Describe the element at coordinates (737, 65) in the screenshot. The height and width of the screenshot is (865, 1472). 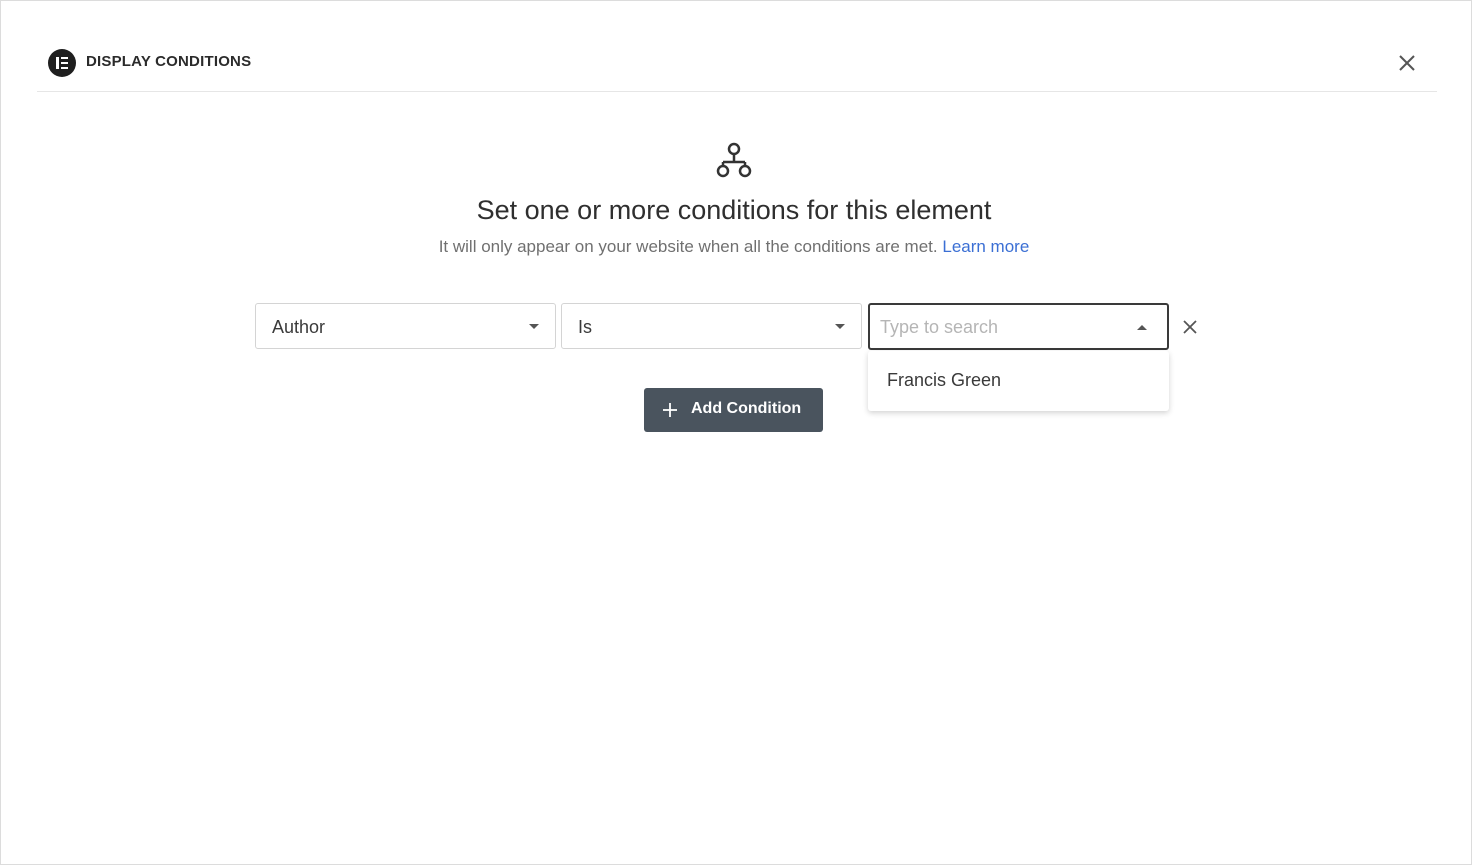
I see `modal-header: DISPLAY CONDITIONS` at that location.